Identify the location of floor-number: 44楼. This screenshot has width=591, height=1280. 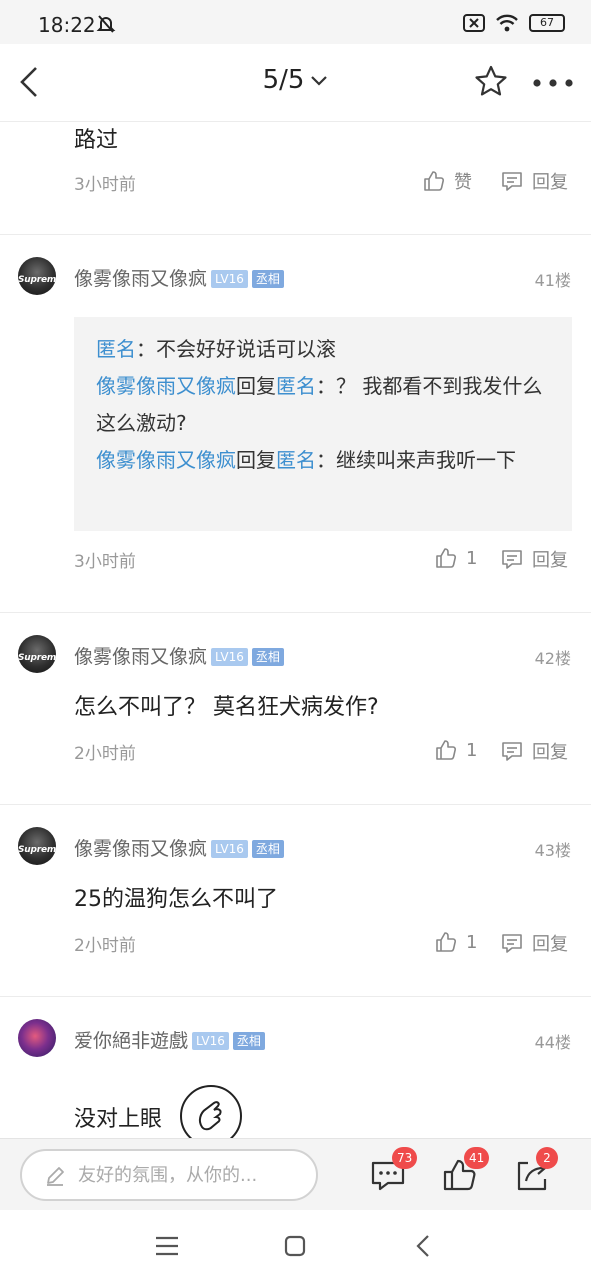
(552, 1042).